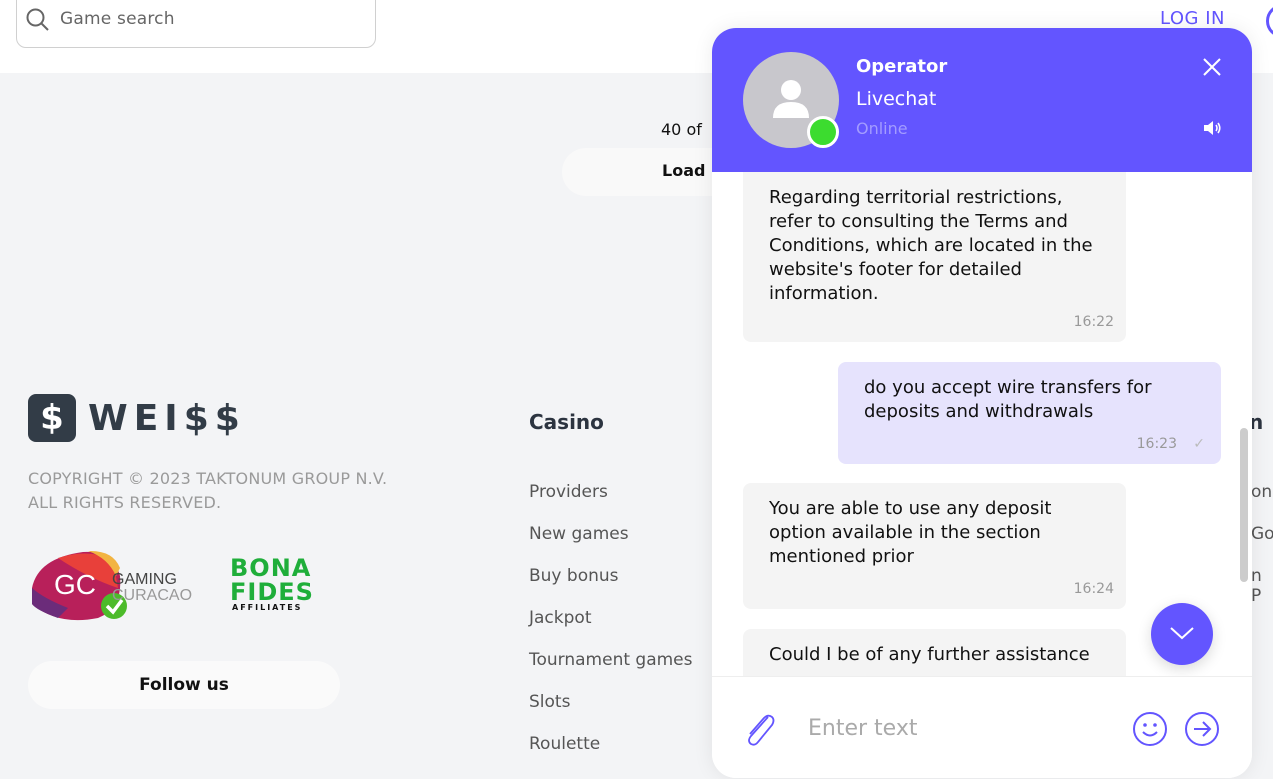 Image resolution: width=1273 pixels, height=779 pixels. I want to click on close-icon, so click(1212, 67).